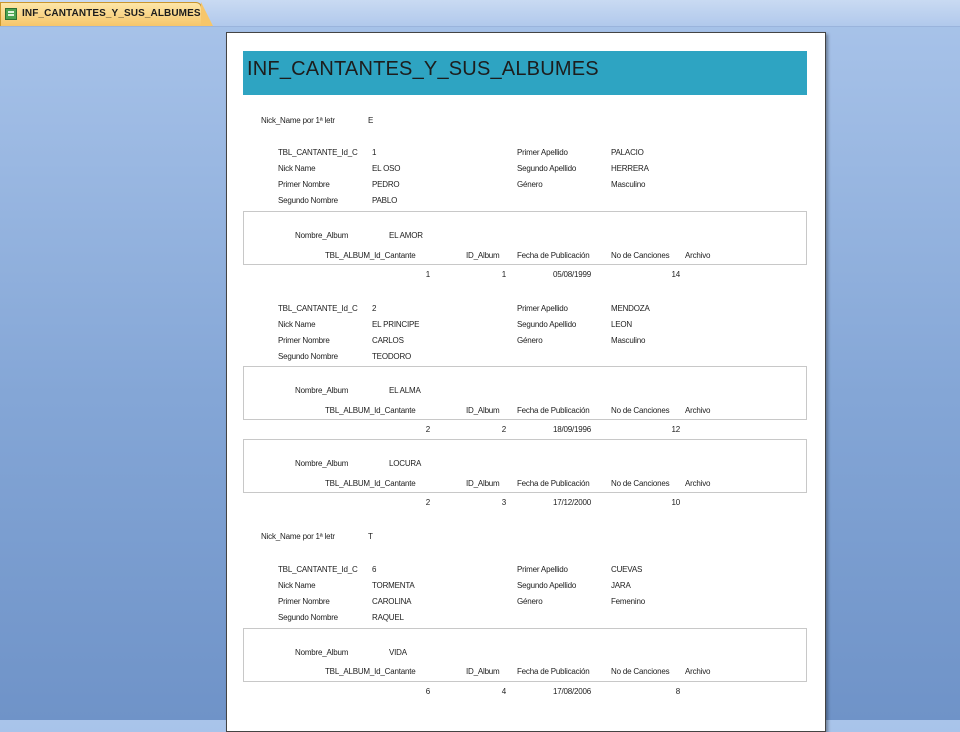 The width and height of the screenshot is (960, 732). I want to click on singer-second-surname: LEON, so click(621, 324).